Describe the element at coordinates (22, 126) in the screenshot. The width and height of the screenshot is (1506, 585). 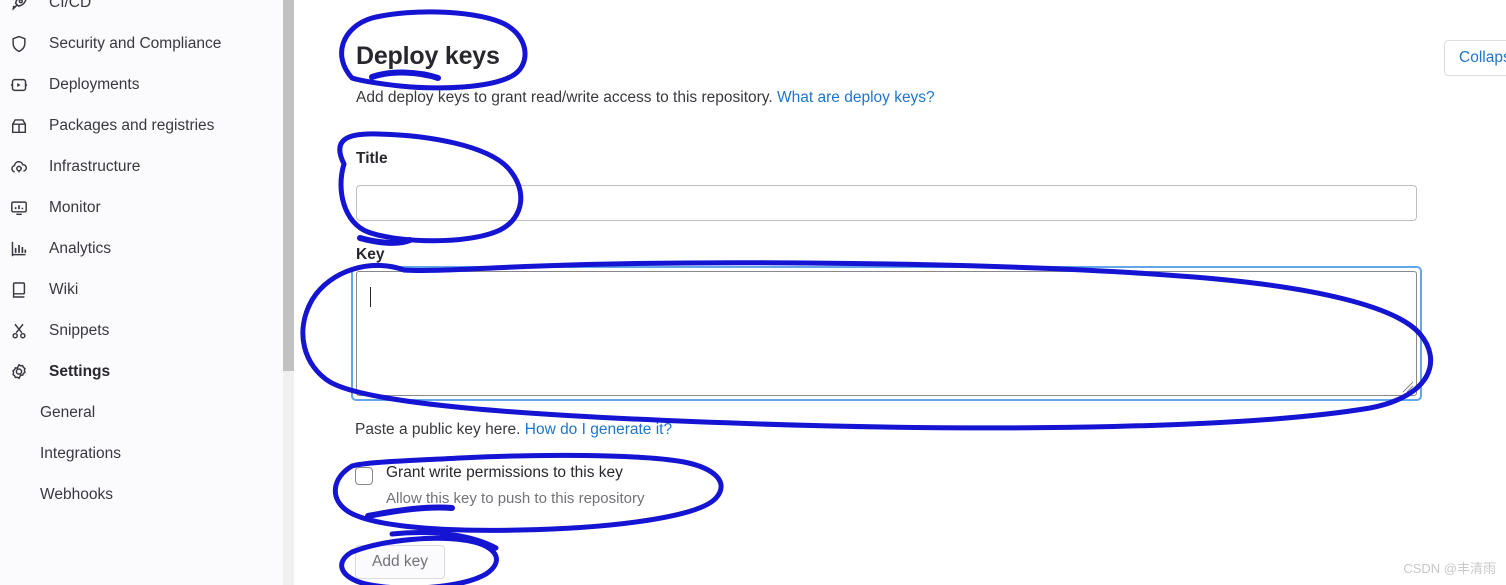
I see `package-icon` at that location.